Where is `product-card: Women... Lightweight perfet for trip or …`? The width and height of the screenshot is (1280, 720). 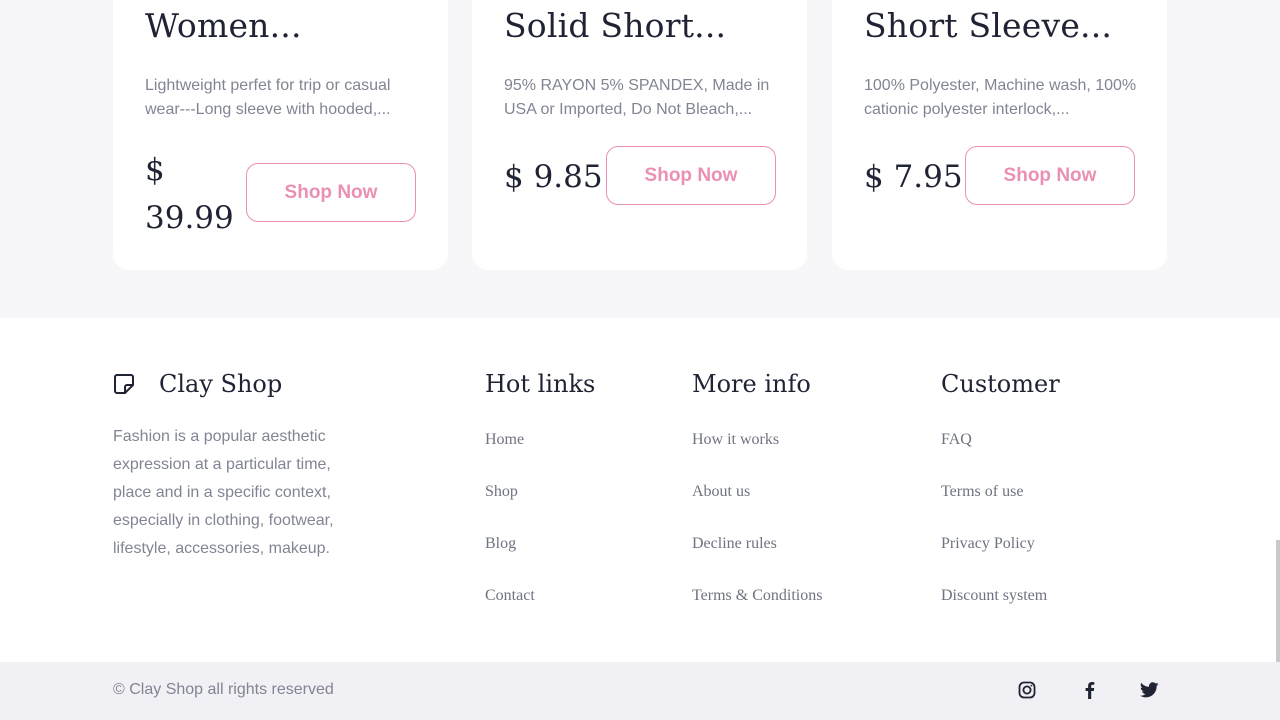 product-card: Women... Lightweight perfet for trip or … is located at coordinates (280, 135).